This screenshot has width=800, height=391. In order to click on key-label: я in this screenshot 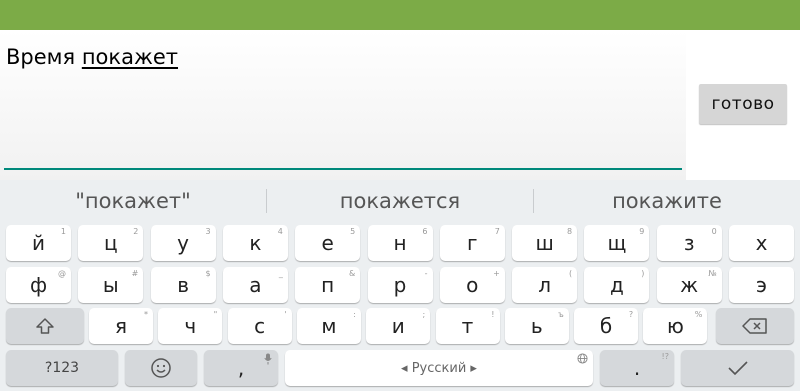, I will do `click(121, 326)`.